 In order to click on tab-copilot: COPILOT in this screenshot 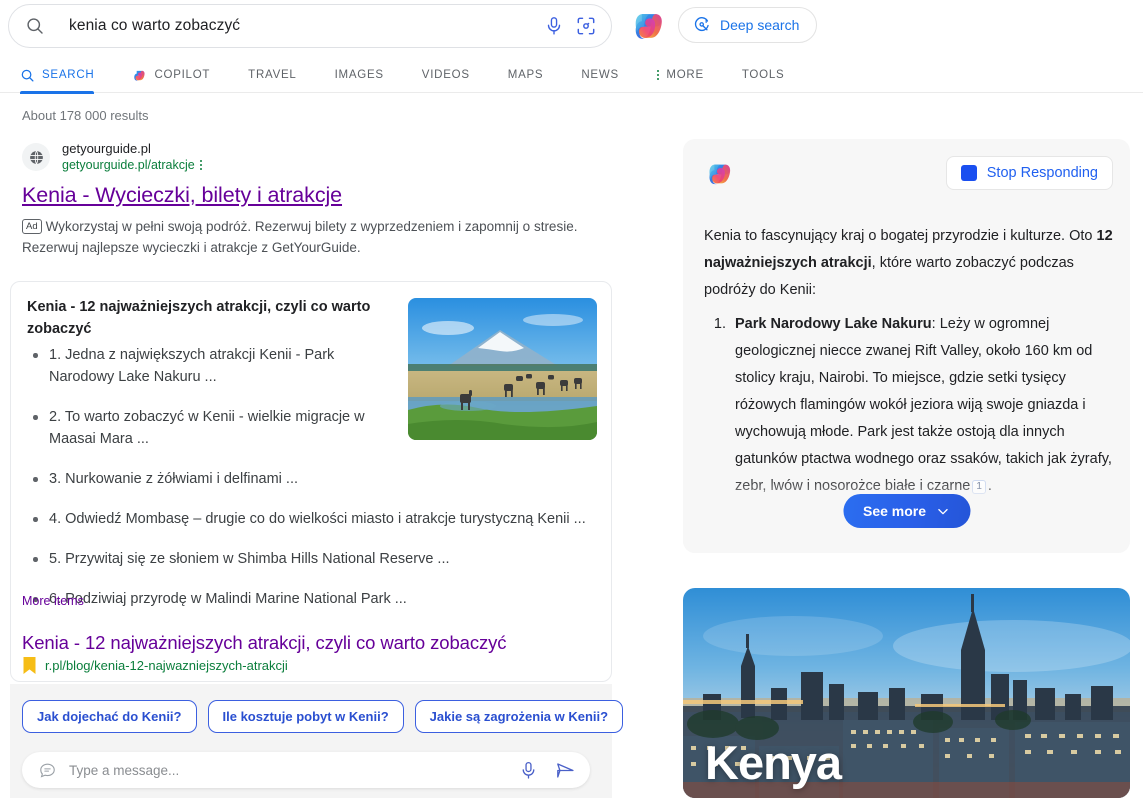, I will do `click(171, 75)`.